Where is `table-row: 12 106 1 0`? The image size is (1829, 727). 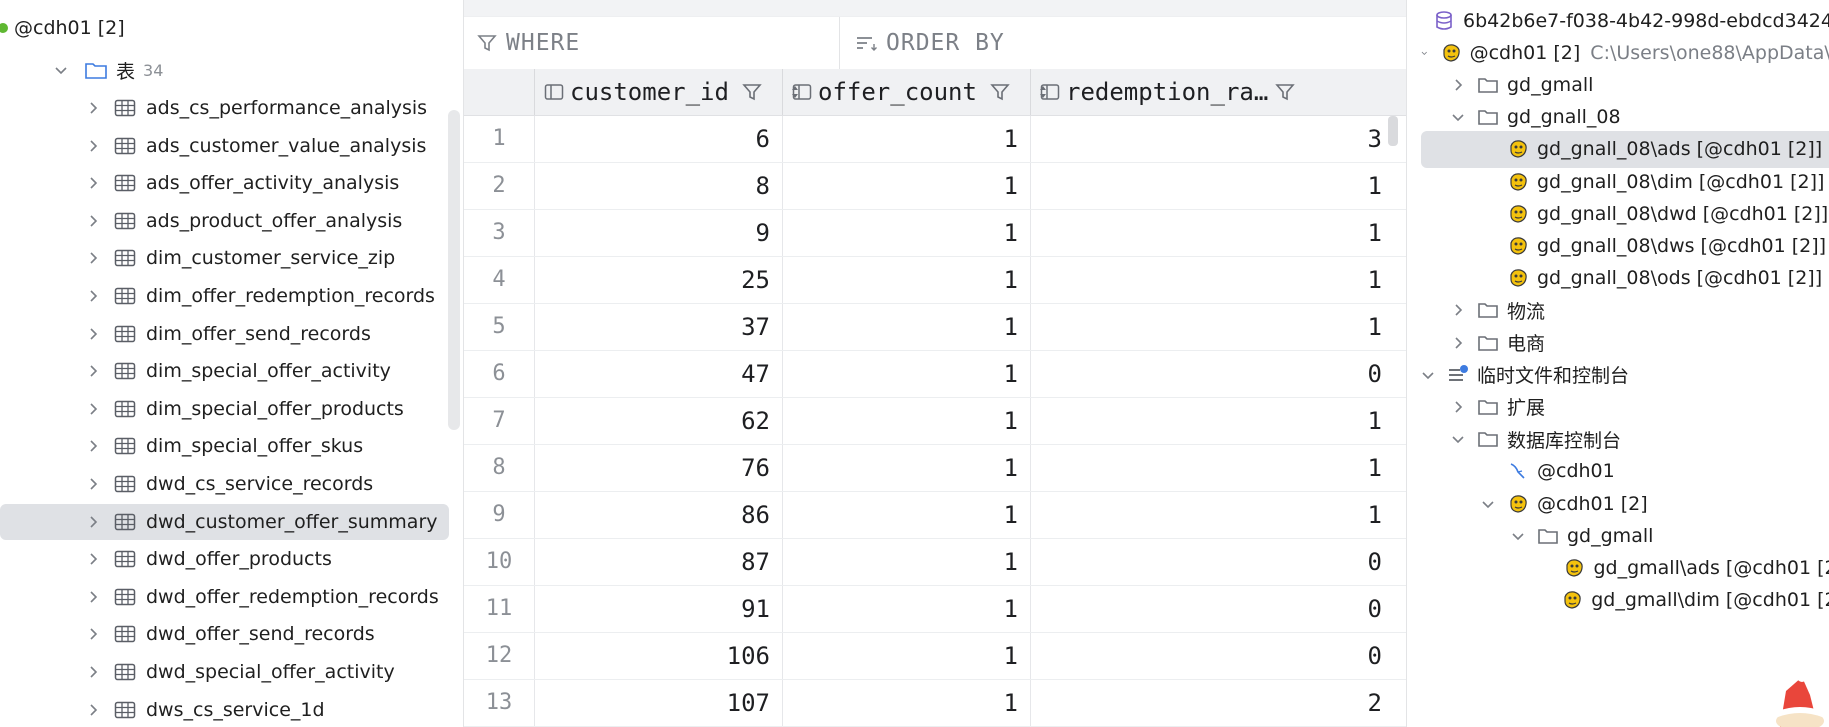 table-row: 12 106 1 0 is located at coordinates (935, 656).